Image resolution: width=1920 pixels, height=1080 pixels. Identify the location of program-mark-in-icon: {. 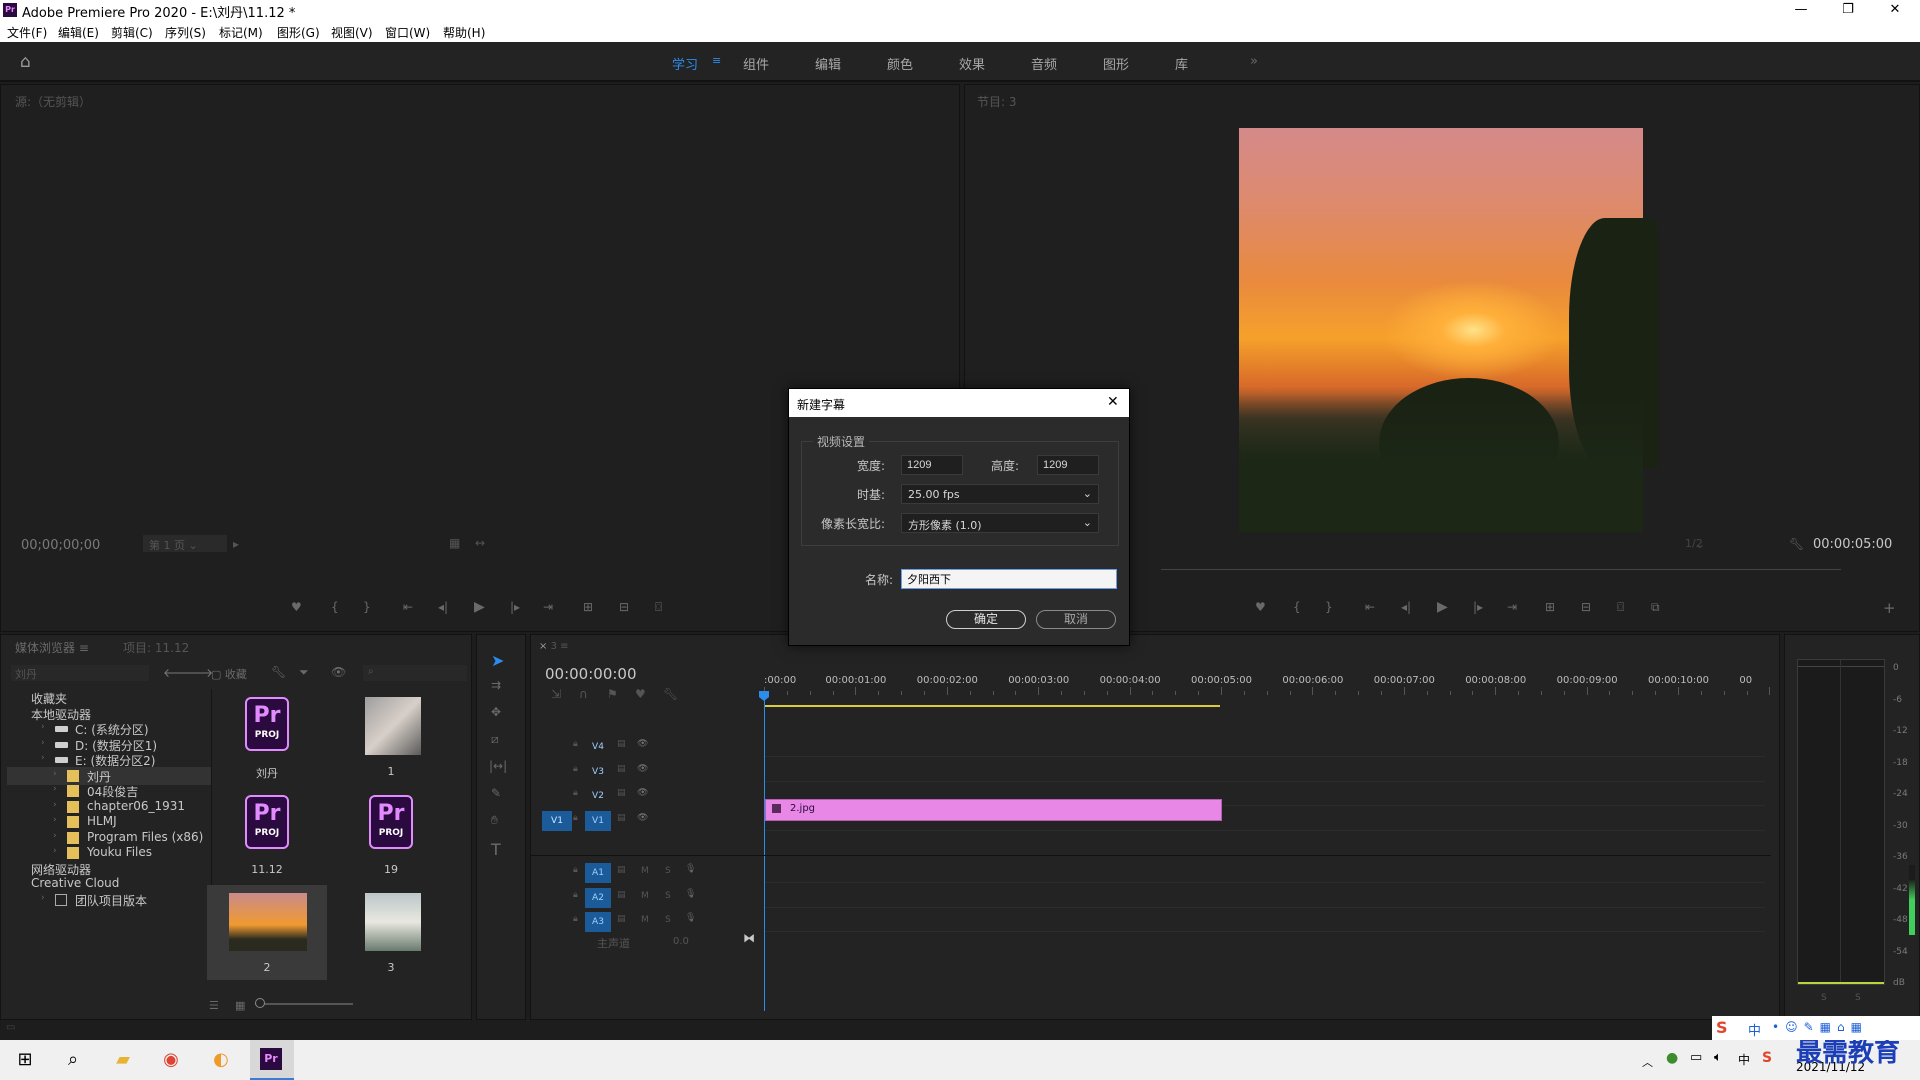
(1297, 607).